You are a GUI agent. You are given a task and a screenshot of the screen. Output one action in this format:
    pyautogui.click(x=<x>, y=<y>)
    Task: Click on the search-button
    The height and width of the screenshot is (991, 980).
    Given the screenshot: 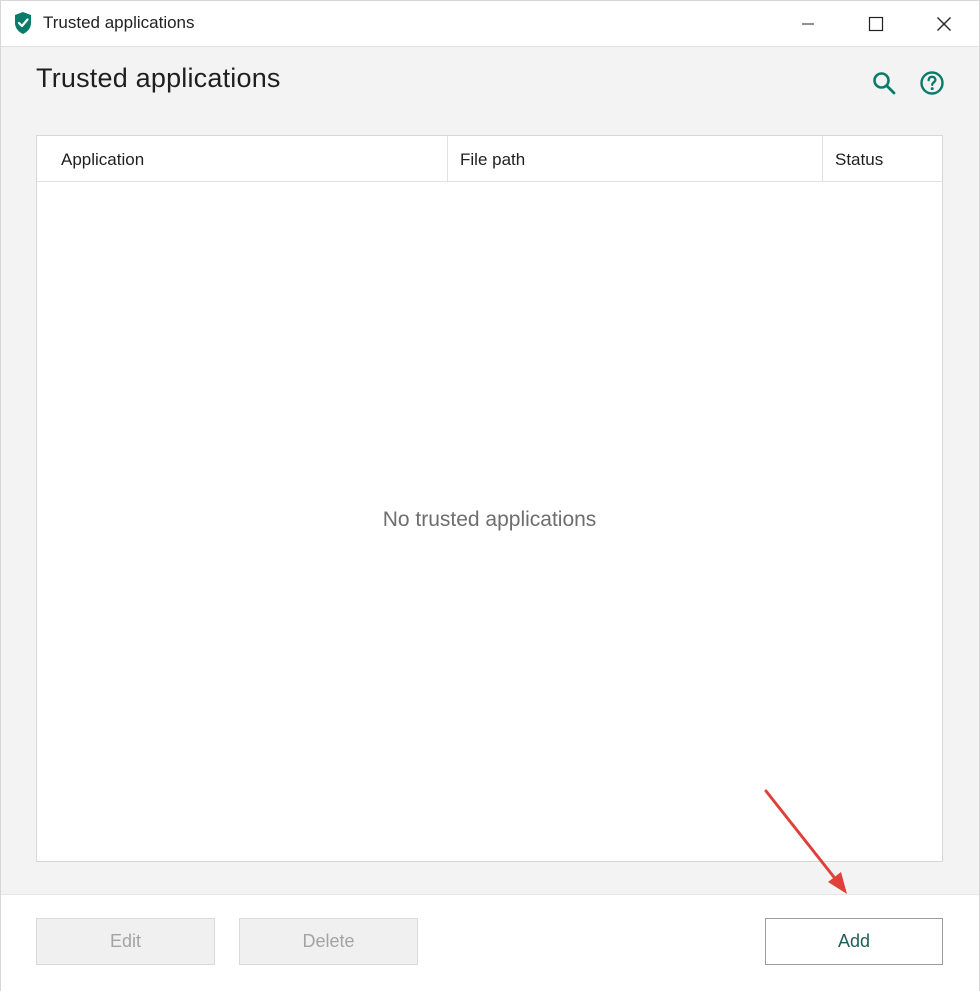 What is the action you would take?
    pyautogui.click(x=884, y=83)
    